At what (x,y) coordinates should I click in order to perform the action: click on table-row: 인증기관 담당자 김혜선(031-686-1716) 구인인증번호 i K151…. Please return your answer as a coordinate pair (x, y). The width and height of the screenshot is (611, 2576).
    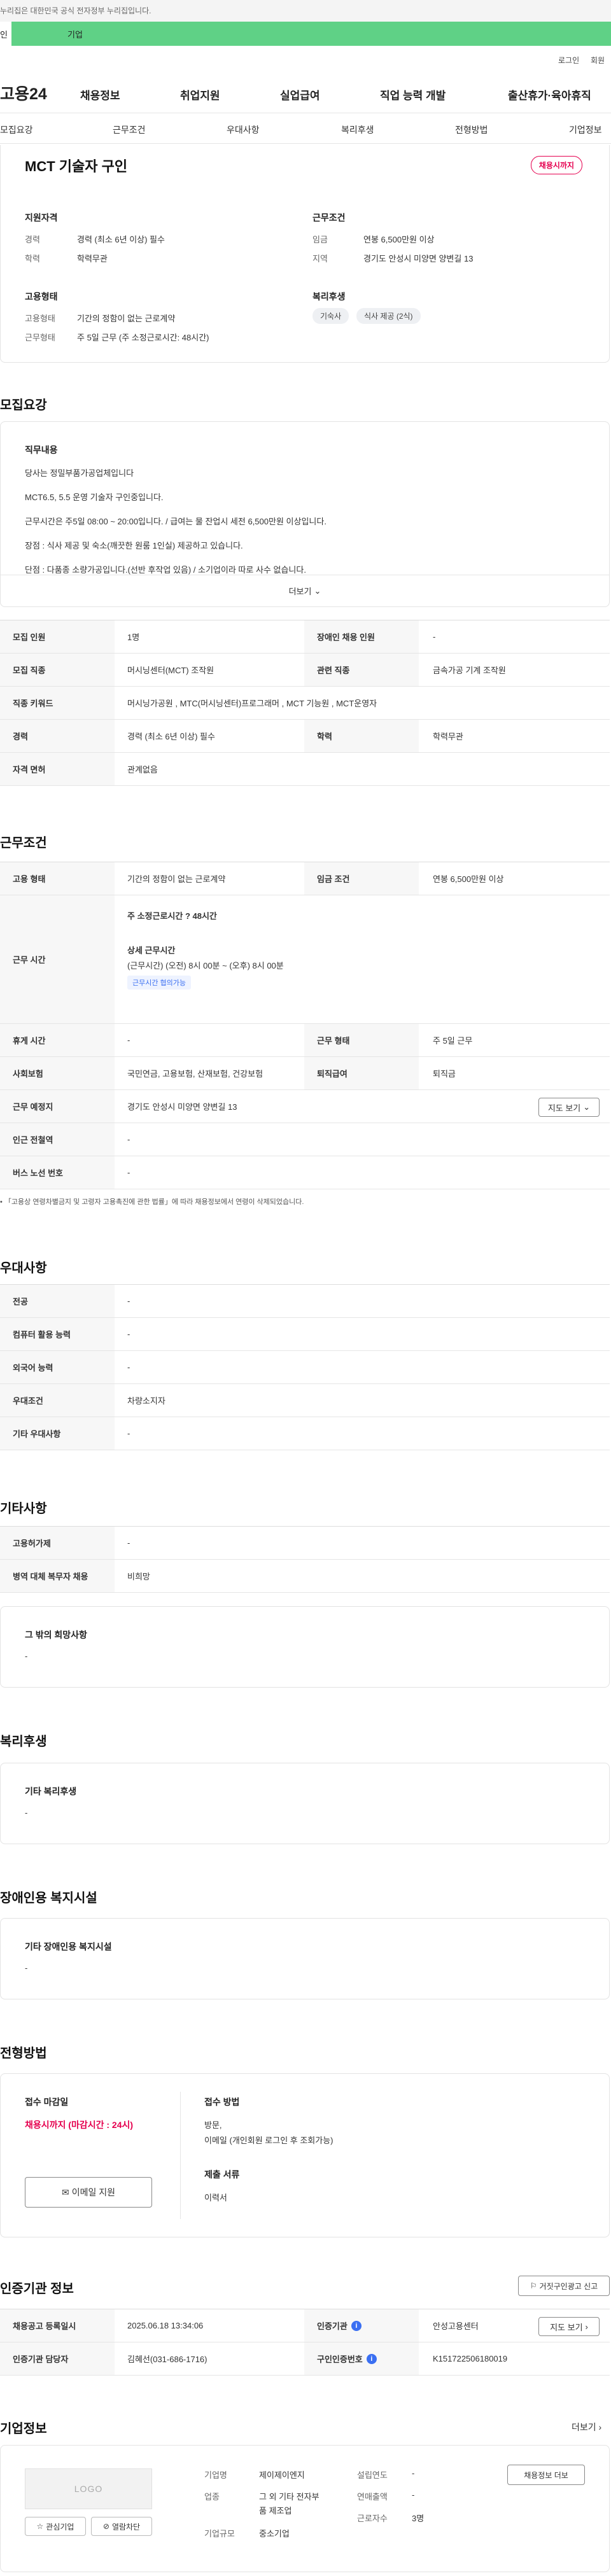
    Looking at the image, I should click on (305, 2359).